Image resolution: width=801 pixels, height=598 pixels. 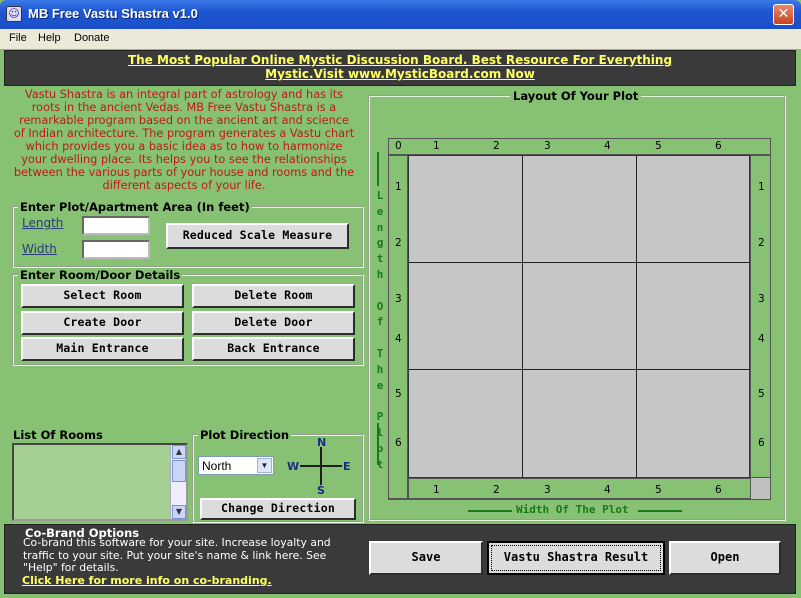 I want to click on open-button: Open, so click(x=725, y=558).